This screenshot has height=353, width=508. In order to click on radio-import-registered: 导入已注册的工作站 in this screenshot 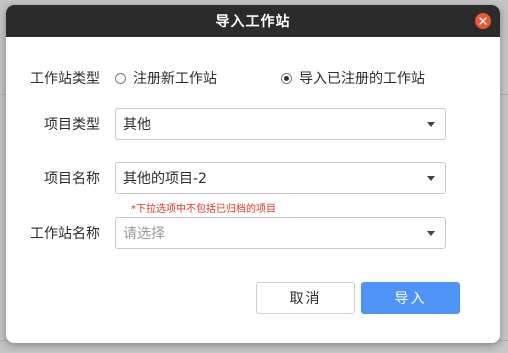, I will do `click(353, 78)`.